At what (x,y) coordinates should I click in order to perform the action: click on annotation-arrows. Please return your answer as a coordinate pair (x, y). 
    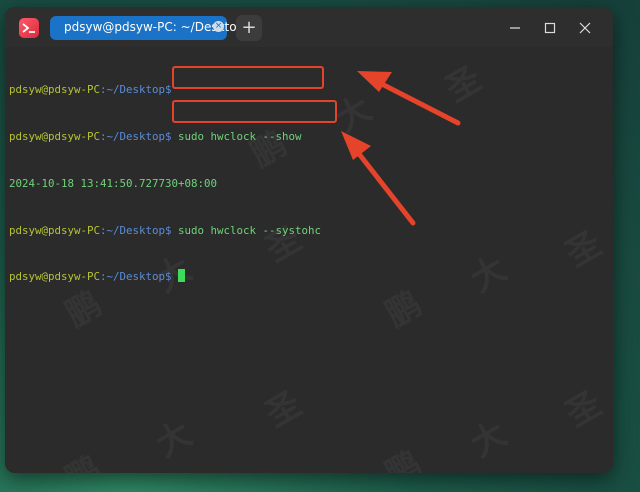
    Looking at the image, I should click on (401, 148).